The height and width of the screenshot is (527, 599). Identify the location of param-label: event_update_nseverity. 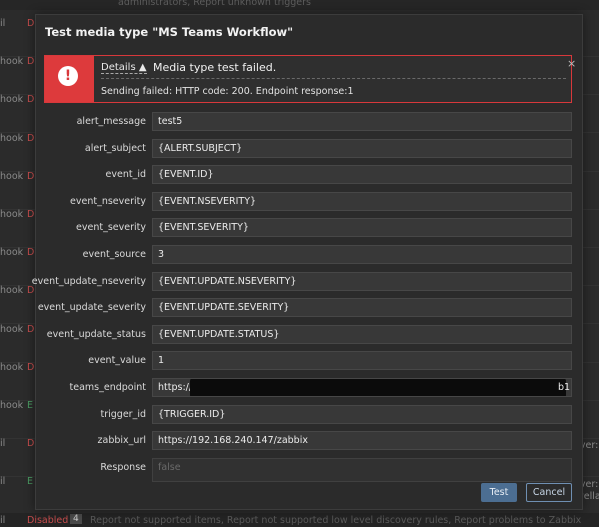
(88, 281).